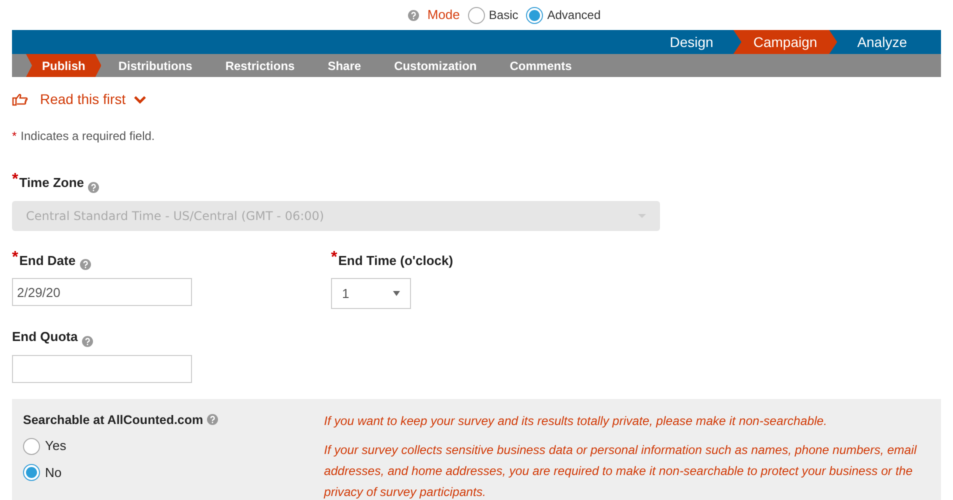 This screenshot has width=953, height=500. What do you see at coordinates (785, 42) in the screenshot?
I see `main-tab: Campaign` at bounding box center [785, 42].